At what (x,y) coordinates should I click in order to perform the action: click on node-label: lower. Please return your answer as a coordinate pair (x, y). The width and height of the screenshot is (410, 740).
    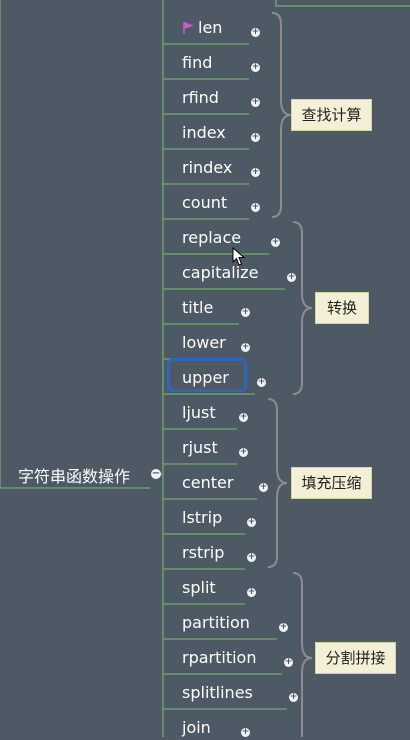
    Looking at the image, I should click on (204, 342).